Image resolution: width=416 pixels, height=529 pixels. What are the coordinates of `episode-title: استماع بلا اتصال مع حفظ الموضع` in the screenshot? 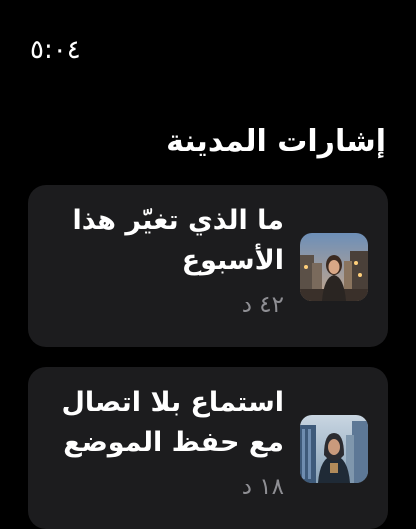 It's located at (172, 422).